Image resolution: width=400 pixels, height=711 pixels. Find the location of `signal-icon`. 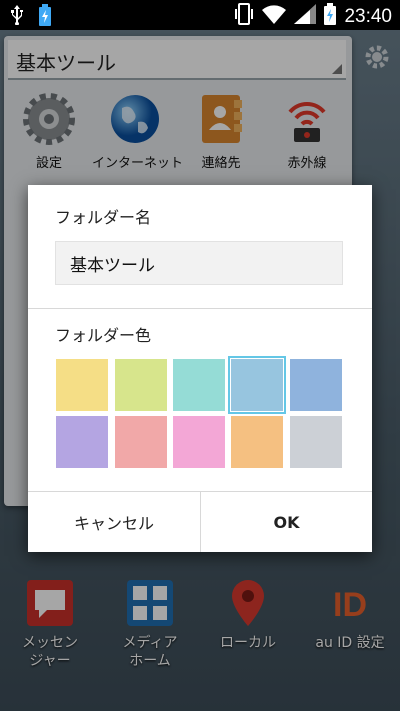

signal-icon is located at coordinates (305, 16).